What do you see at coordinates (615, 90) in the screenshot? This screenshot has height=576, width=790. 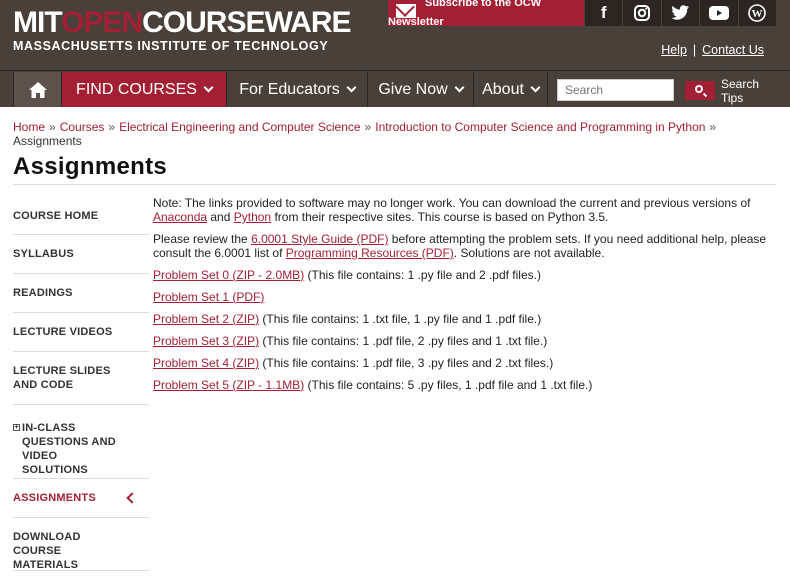 I see `search-input` at bounding box center [615, 90].